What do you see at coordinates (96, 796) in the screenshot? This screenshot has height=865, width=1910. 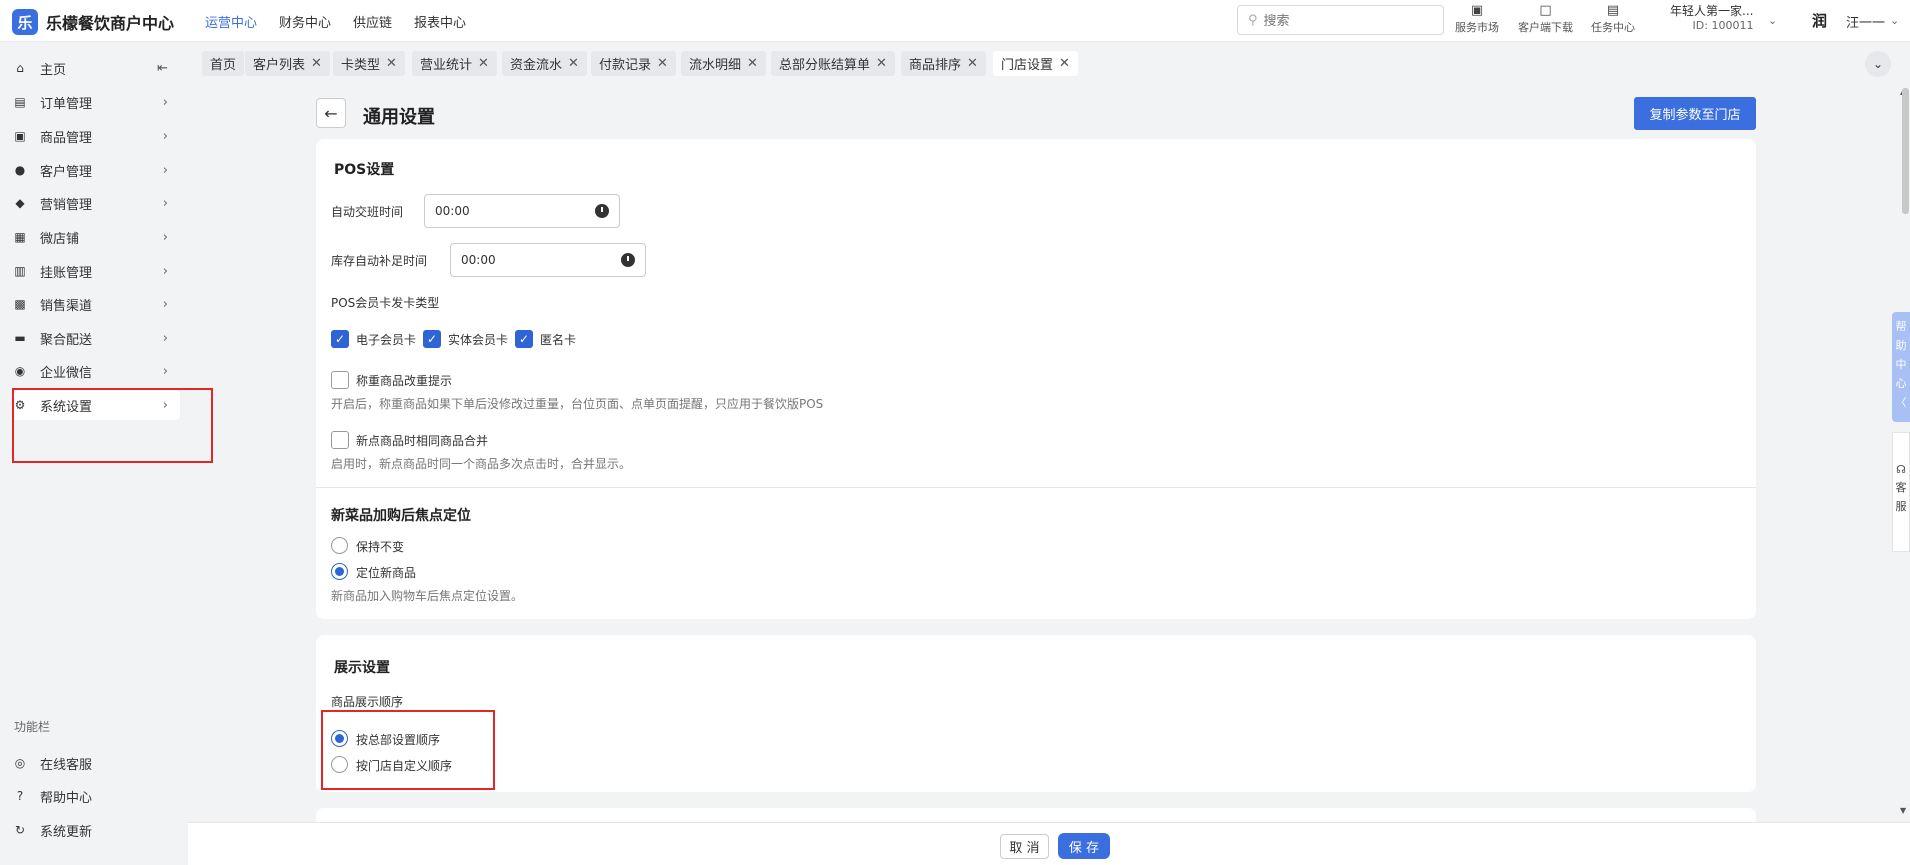 I see `sidebar-item-help-center: ? 帮助中心` at bounding box center [96, 796].